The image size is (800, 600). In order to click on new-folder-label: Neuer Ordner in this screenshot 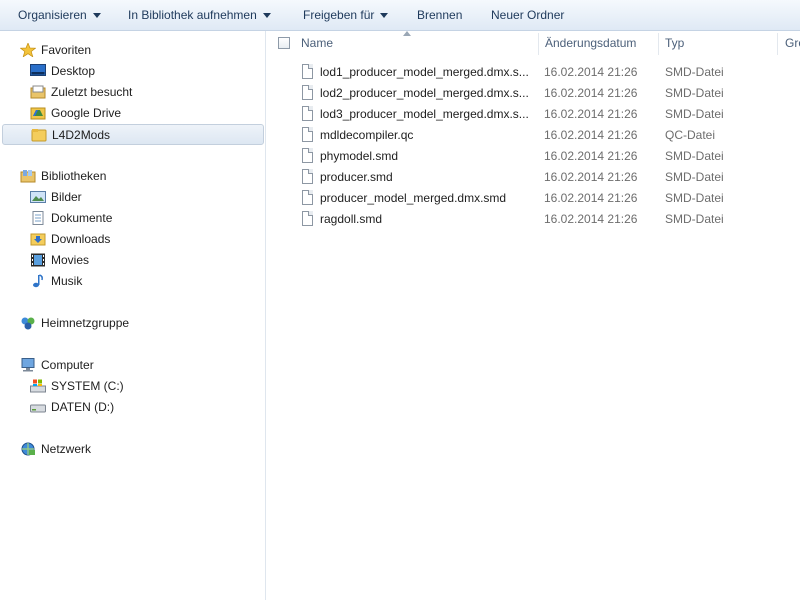, I will do `click(528, 15)`.